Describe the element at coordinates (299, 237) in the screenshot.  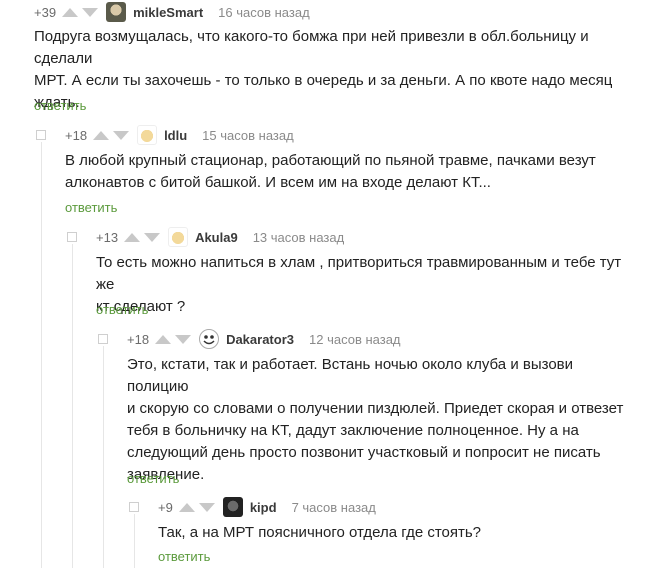
I see `comment-time: 13 часов назад` at that location.